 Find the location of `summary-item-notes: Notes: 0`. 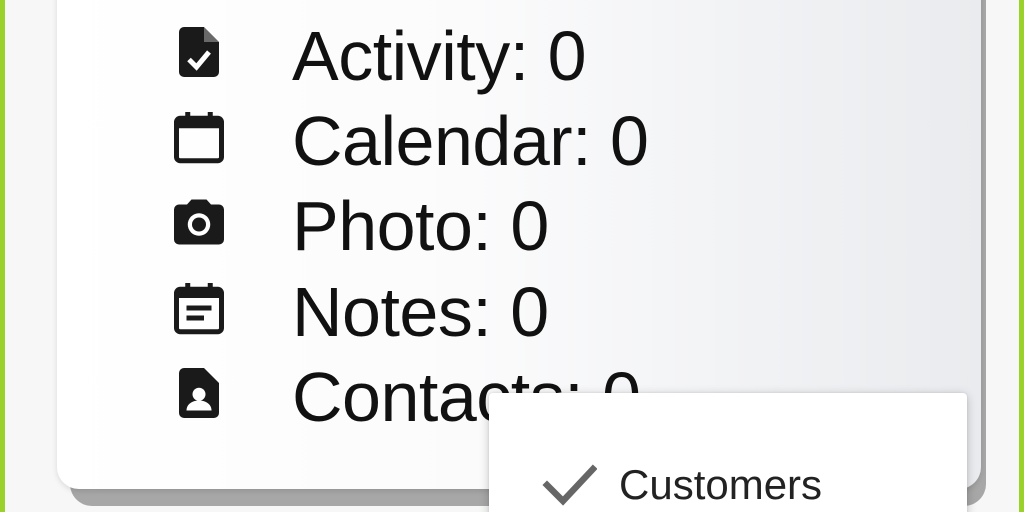

summary-item-notes: Notes: 0 is located at coordinates (407, 309).